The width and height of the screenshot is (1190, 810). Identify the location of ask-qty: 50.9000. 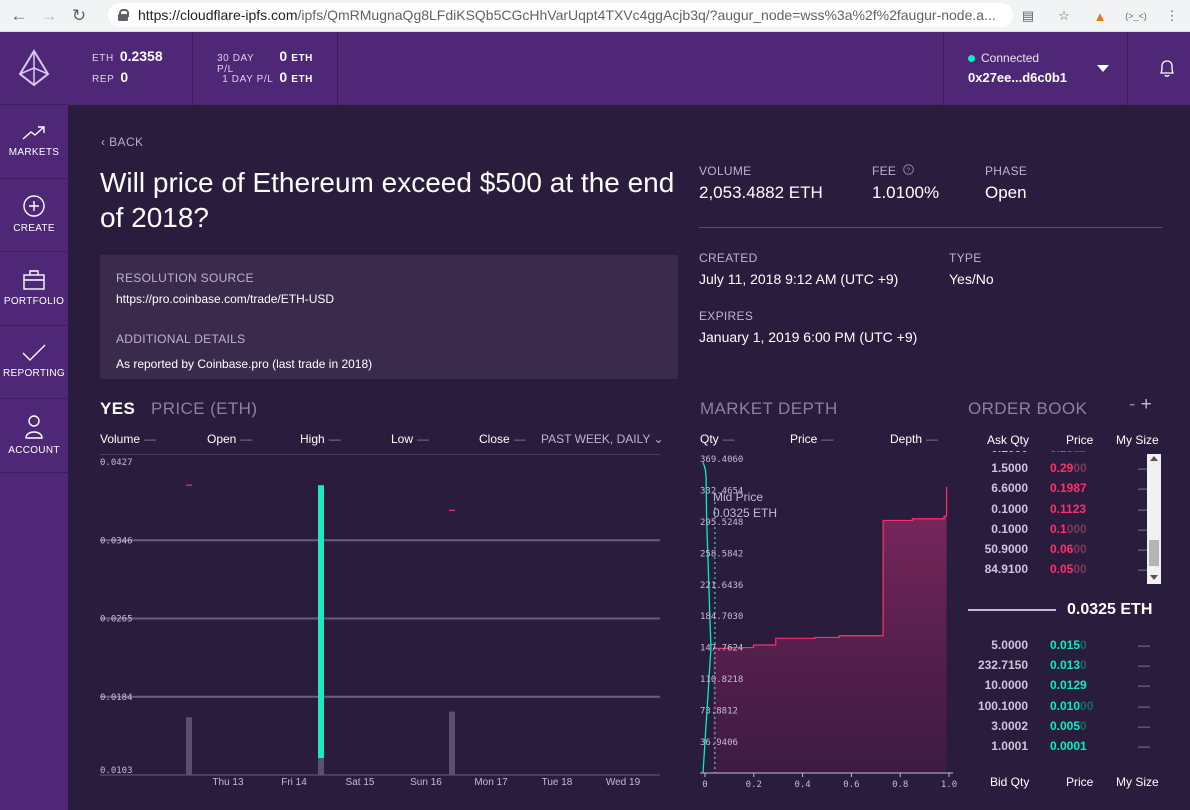
(1006, 549).